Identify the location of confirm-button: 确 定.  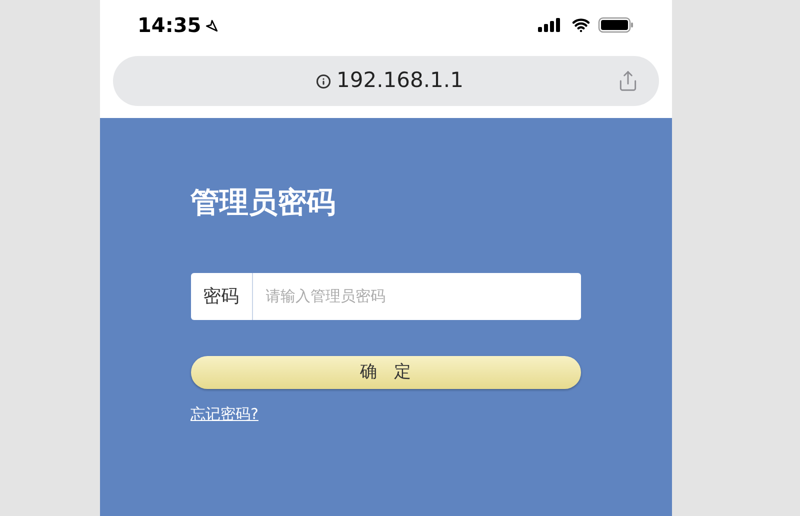
(385, 372).